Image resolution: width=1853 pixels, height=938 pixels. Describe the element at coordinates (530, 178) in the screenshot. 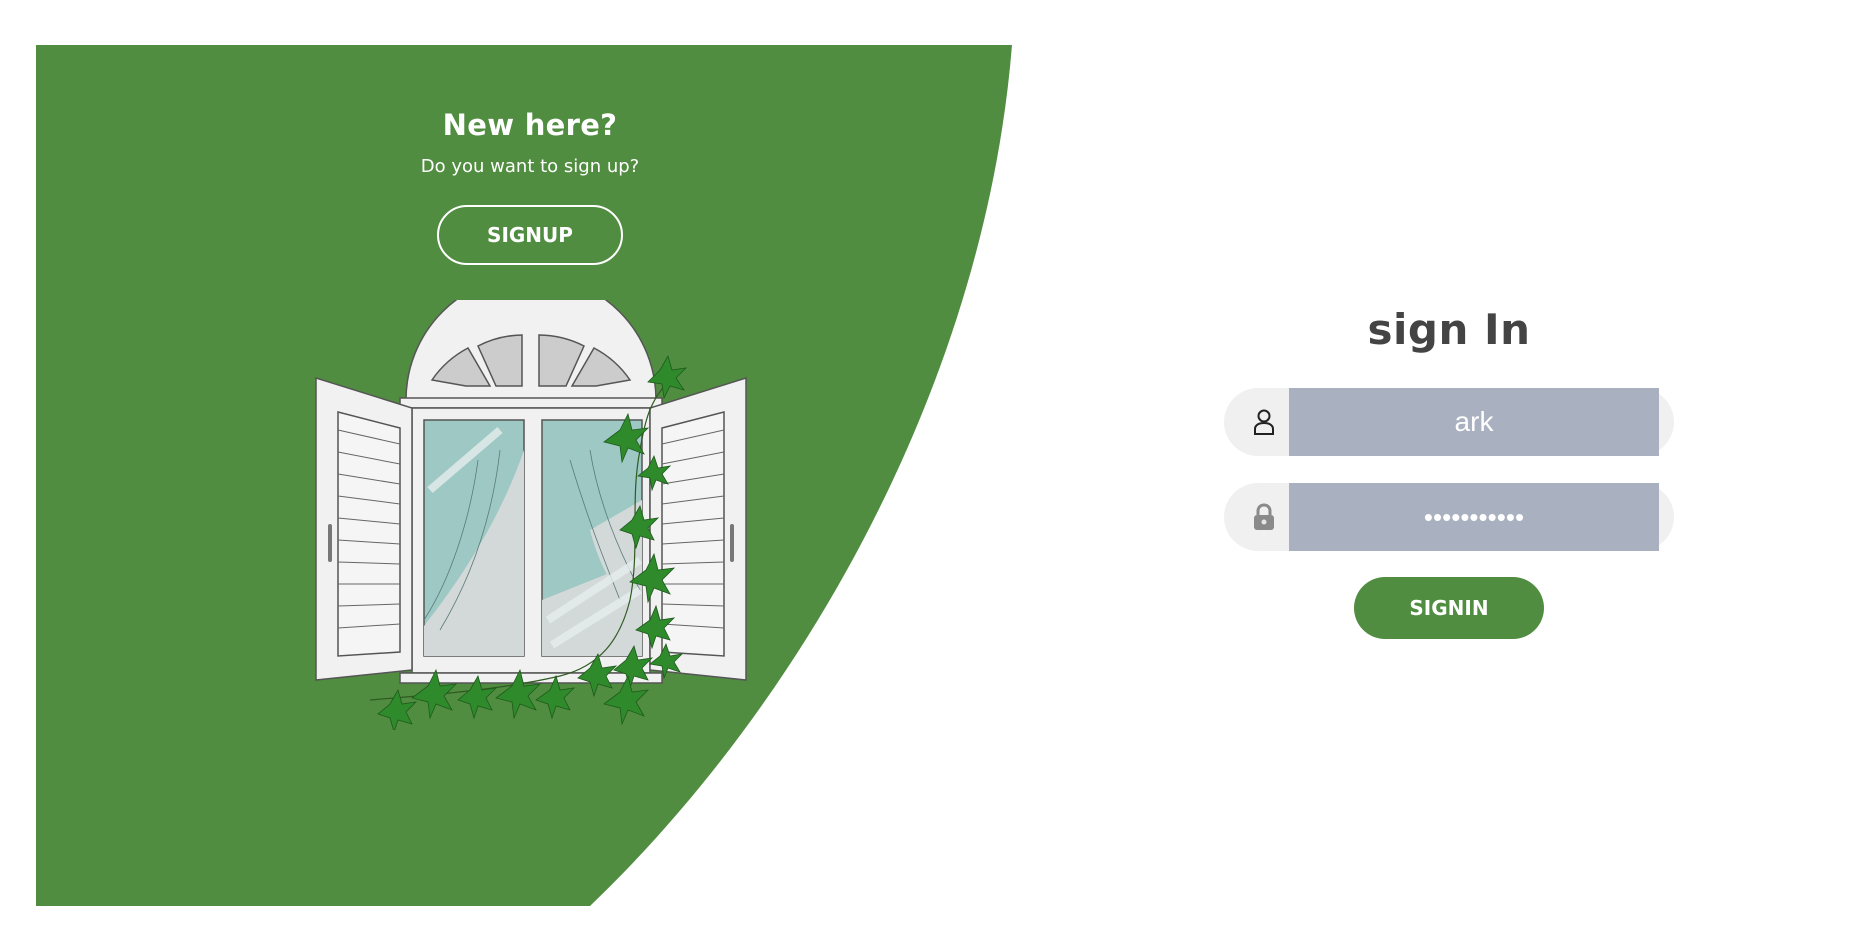

I see `welcome-panel: New here? Do you want to sign up? SIGNUP` at that location.